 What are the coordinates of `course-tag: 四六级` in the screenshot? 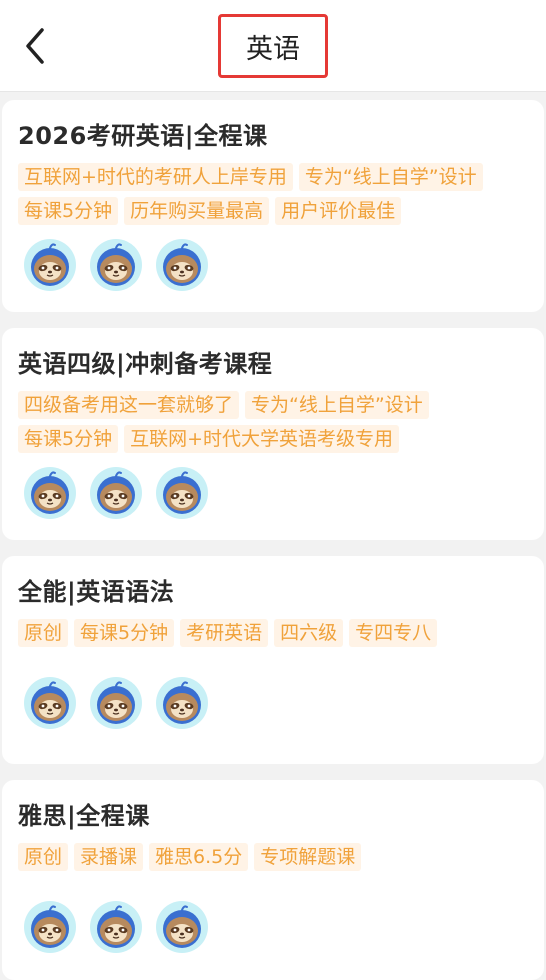 It's located at (309, 633).